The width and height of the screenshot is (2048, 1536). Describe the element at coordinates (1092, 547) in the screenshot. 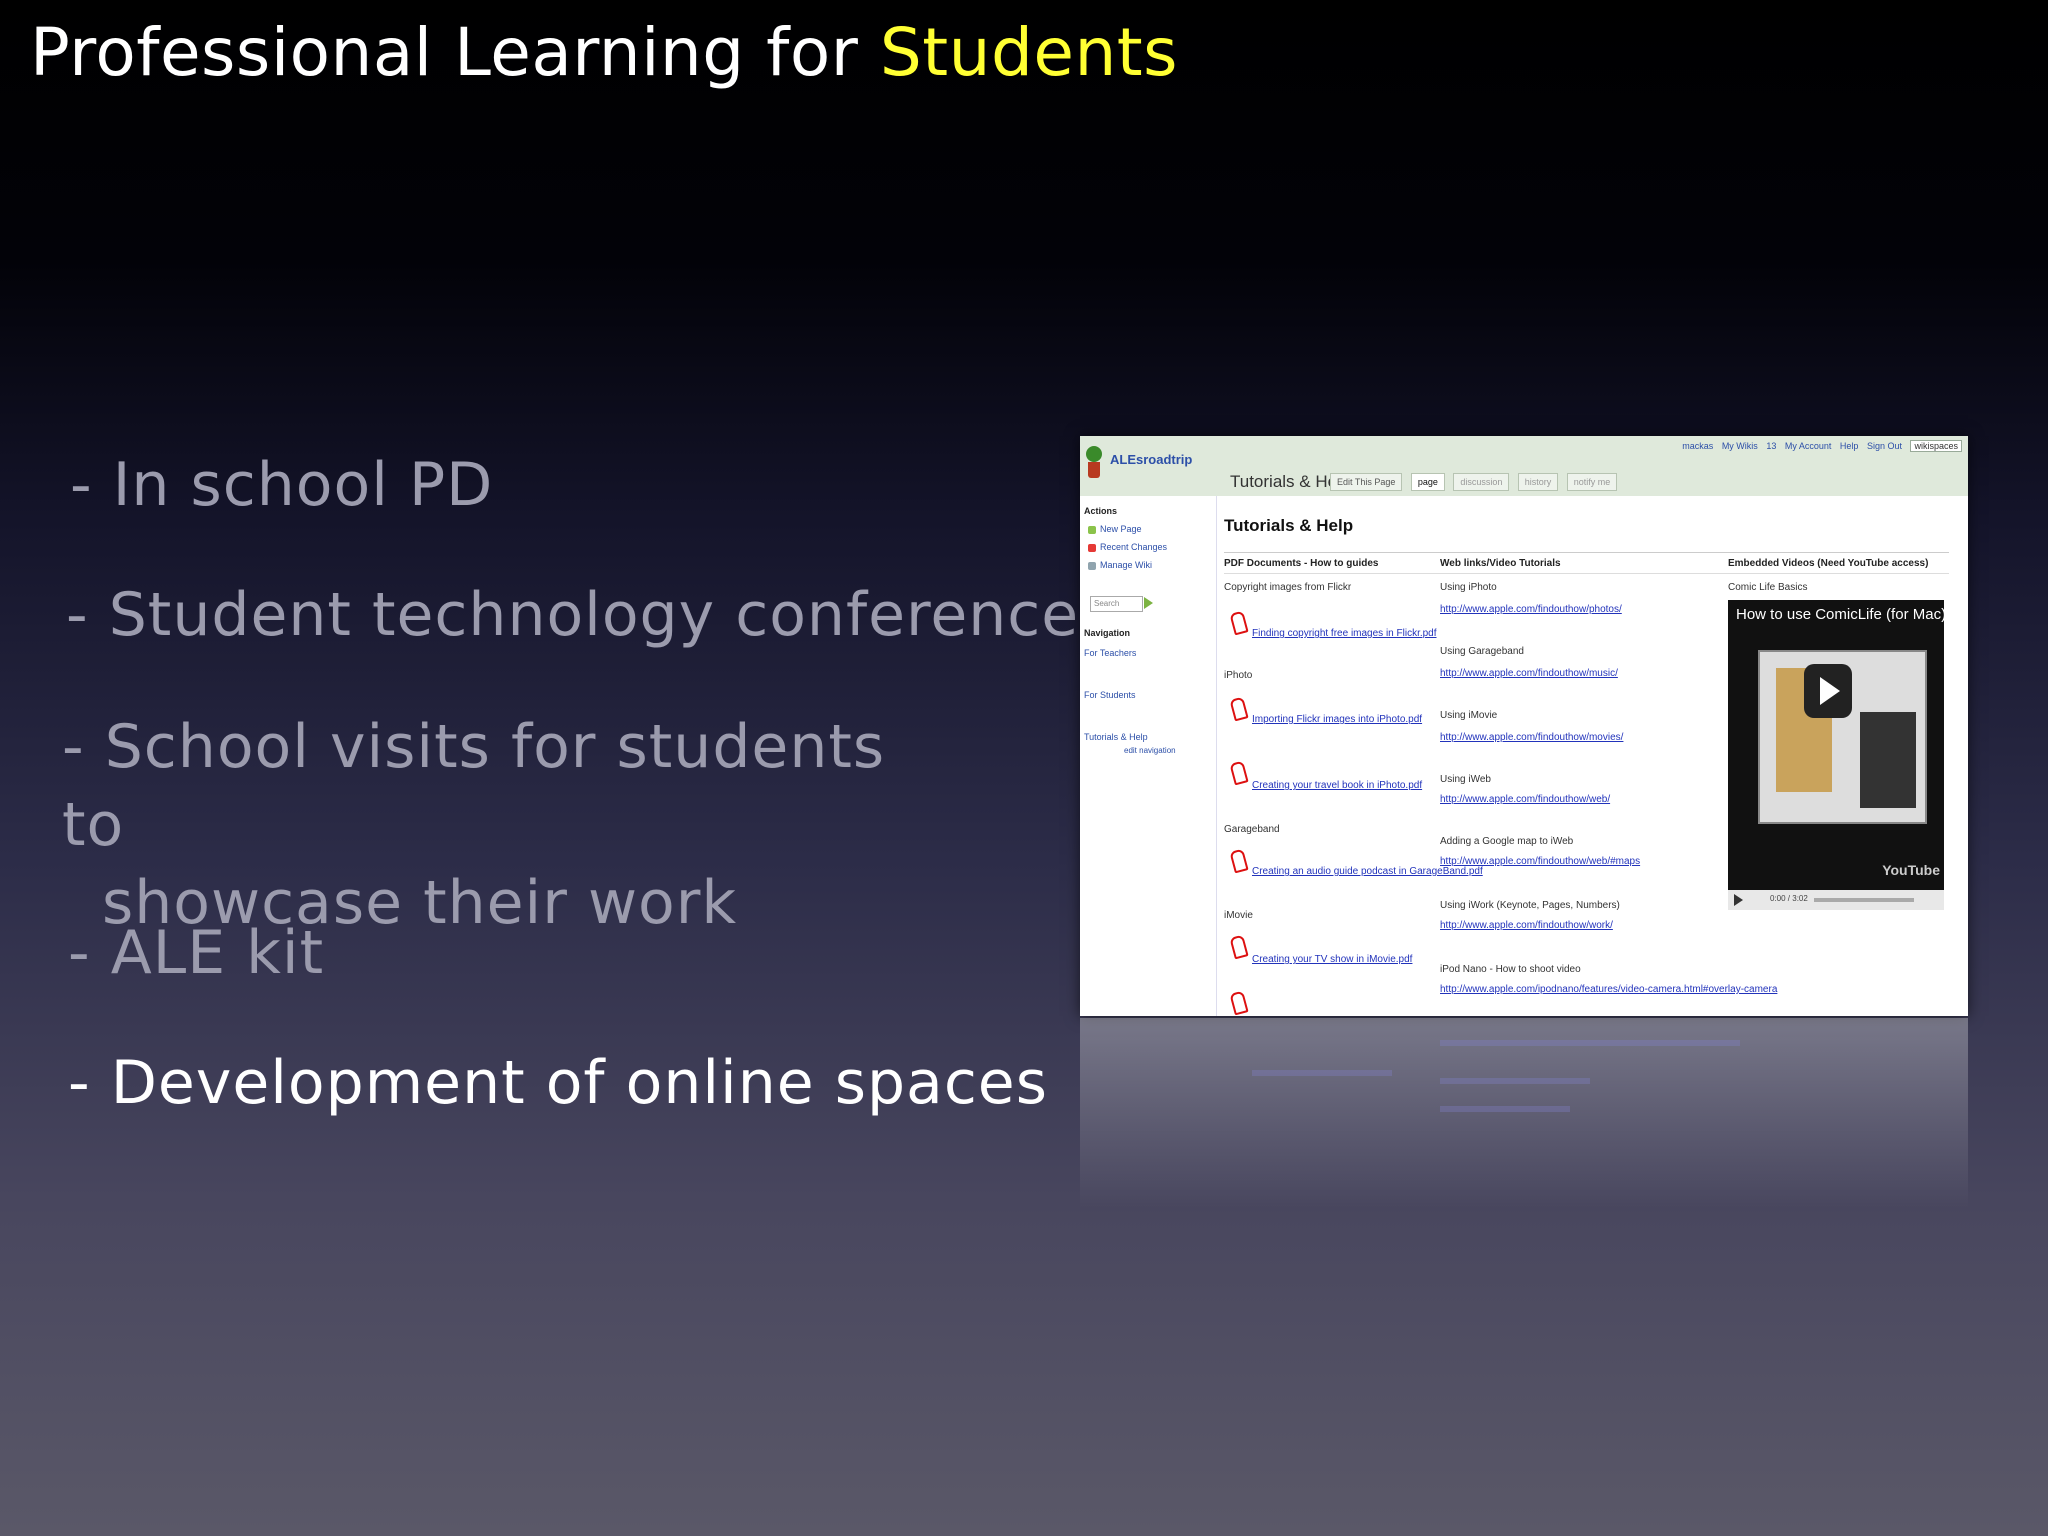

I see `recent-changes-icon` at that location.